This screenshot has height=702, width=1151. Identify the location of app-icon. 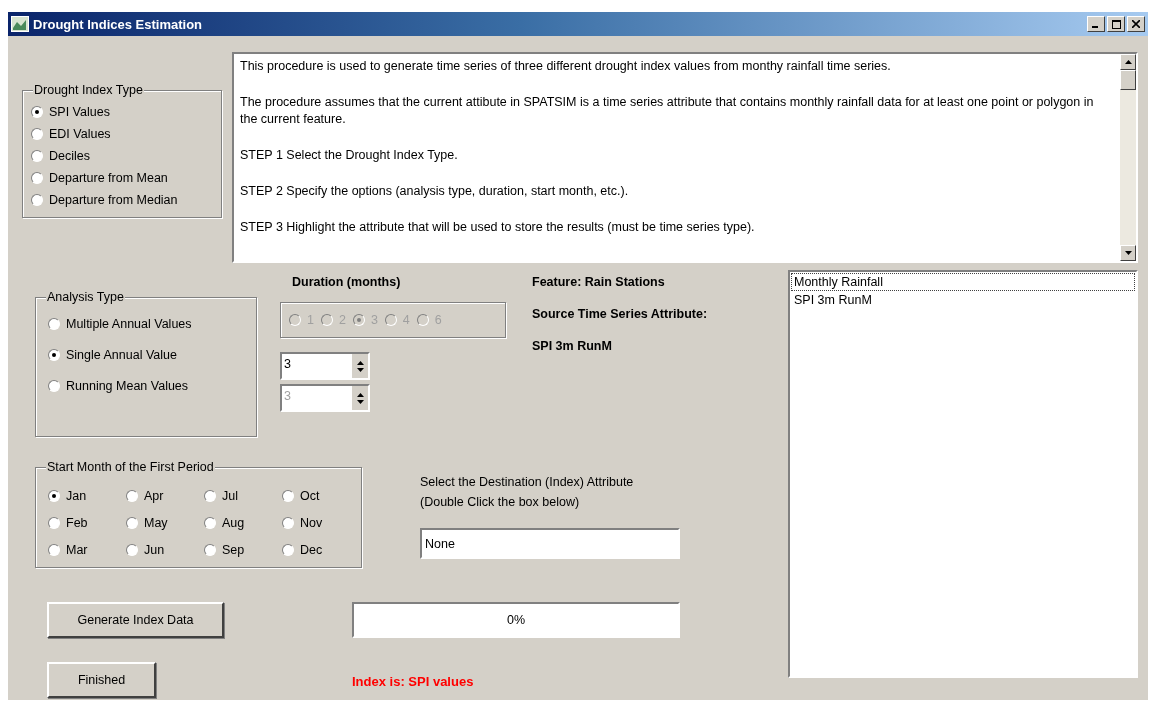
(20, 24).